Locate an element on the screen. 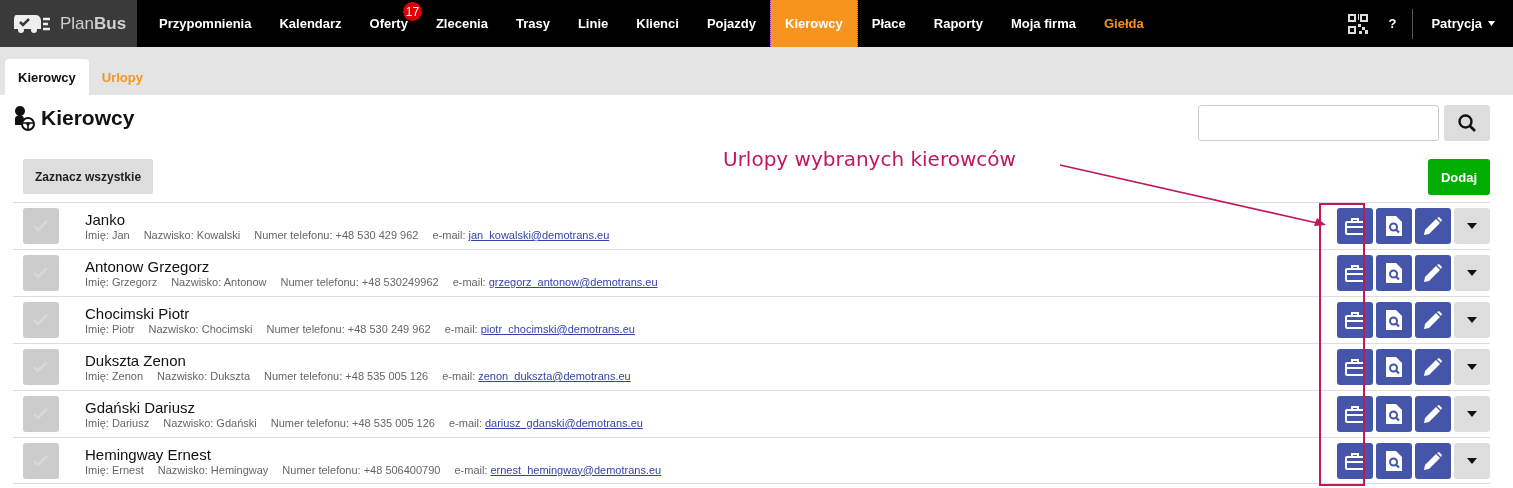  qr-code-icon is located at coordinates (1358, 23).